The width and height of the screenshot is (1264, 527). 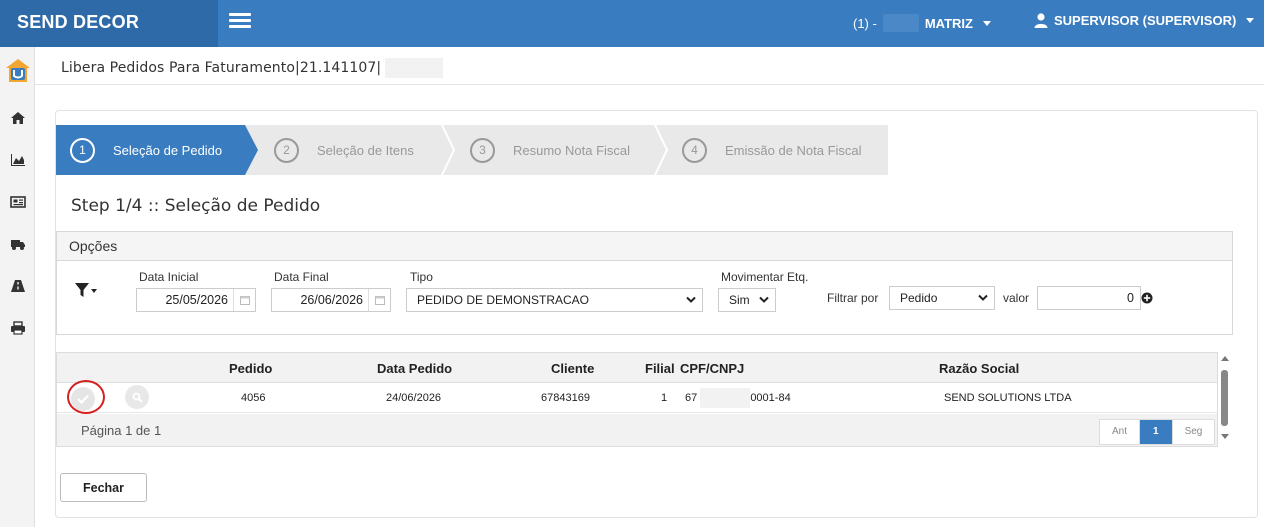 I want to click on movimentar-value: Sim, so click(x=739, y=300).